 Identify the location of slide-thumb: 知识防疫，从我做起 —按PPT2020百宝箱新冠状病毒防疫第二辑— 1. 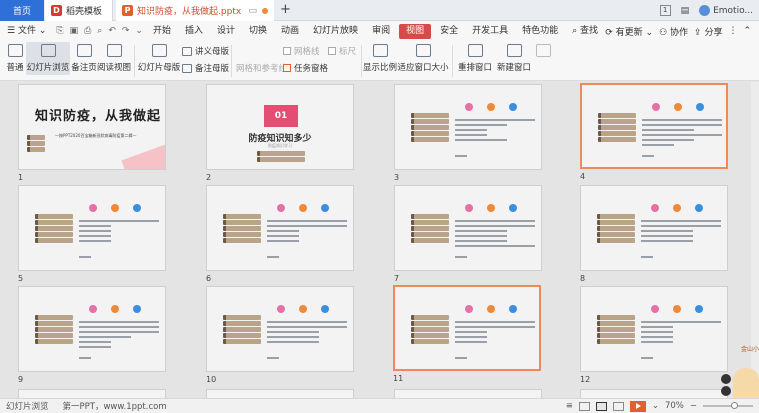
(92, 133).